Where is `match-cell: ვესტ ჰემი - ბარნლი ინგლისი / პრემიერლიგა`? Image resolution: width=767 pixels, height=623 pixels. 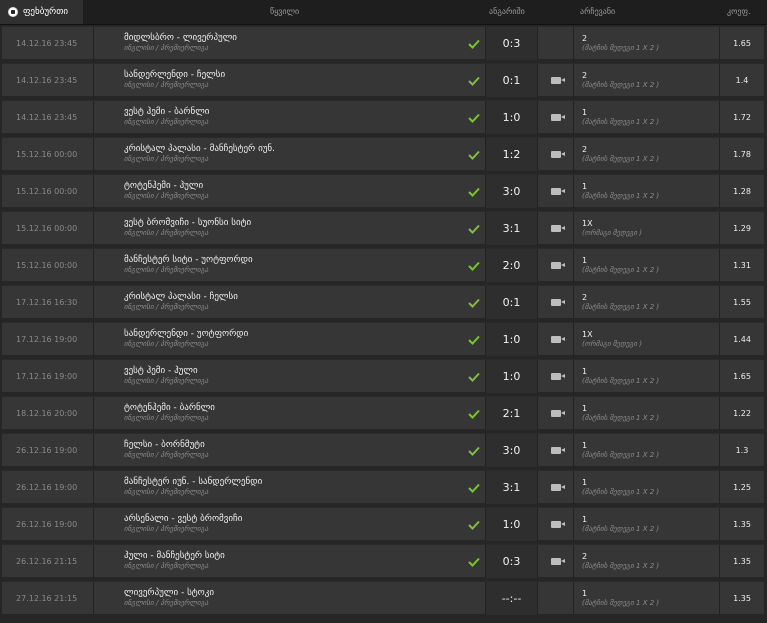 match-cell: ვესტ ჰემი - ბარნლი ინგლისი / პრემიერლიგა is located at coordinates (278, 117).